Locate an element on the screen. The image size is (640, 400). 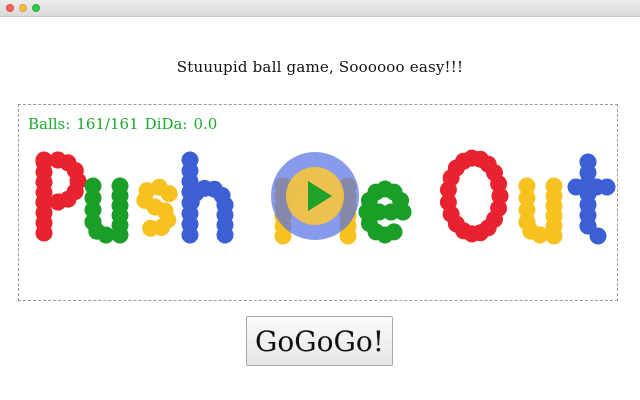
play-button-inner is located at coordinates (315, 196).